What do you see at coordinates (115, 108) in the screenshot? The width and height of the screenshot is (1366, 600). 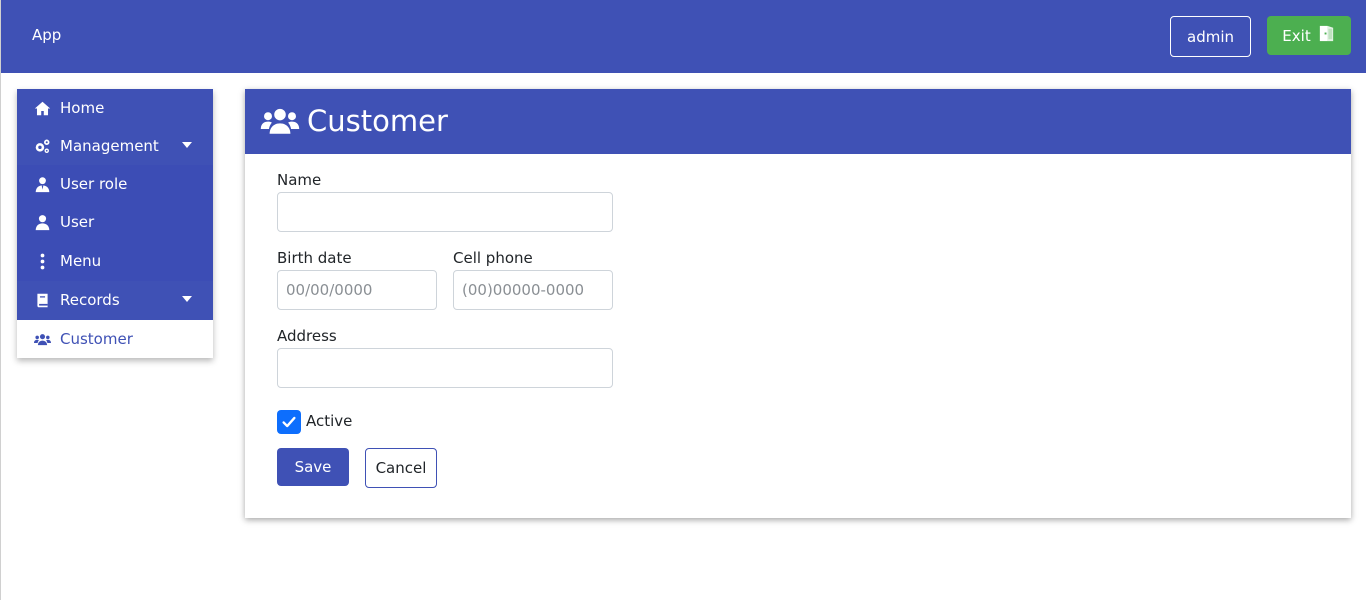 I see `sidebar-item-home: Home` at bounding box center [115, 108].